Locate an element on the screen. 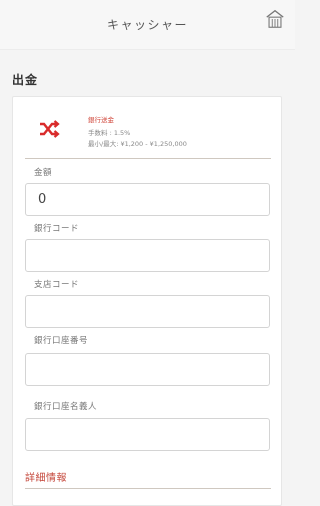 The image size is (320, 506). details-link: 詳細情報 is located at coordinates (46, 476).